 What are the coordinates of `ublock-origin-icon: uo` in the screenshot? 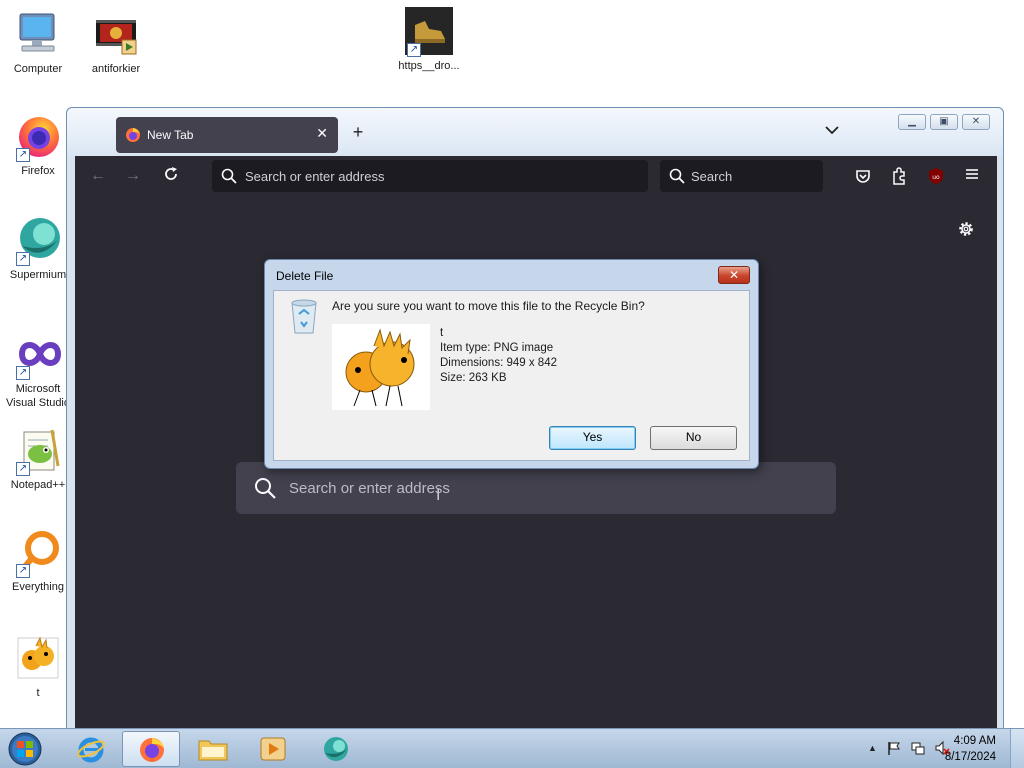 It's located at (936, 178).